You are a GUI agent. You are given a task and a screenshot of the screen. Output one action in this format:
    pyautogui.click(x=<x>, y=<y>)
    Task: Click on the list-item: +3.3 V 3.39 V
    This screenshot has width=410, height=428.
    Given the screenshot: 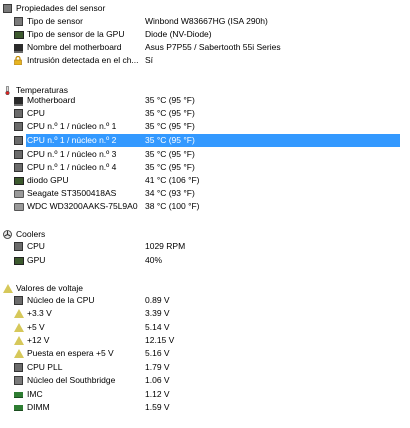 What is the action you would take?
    pyautogui.click(x=205, y=313)
    